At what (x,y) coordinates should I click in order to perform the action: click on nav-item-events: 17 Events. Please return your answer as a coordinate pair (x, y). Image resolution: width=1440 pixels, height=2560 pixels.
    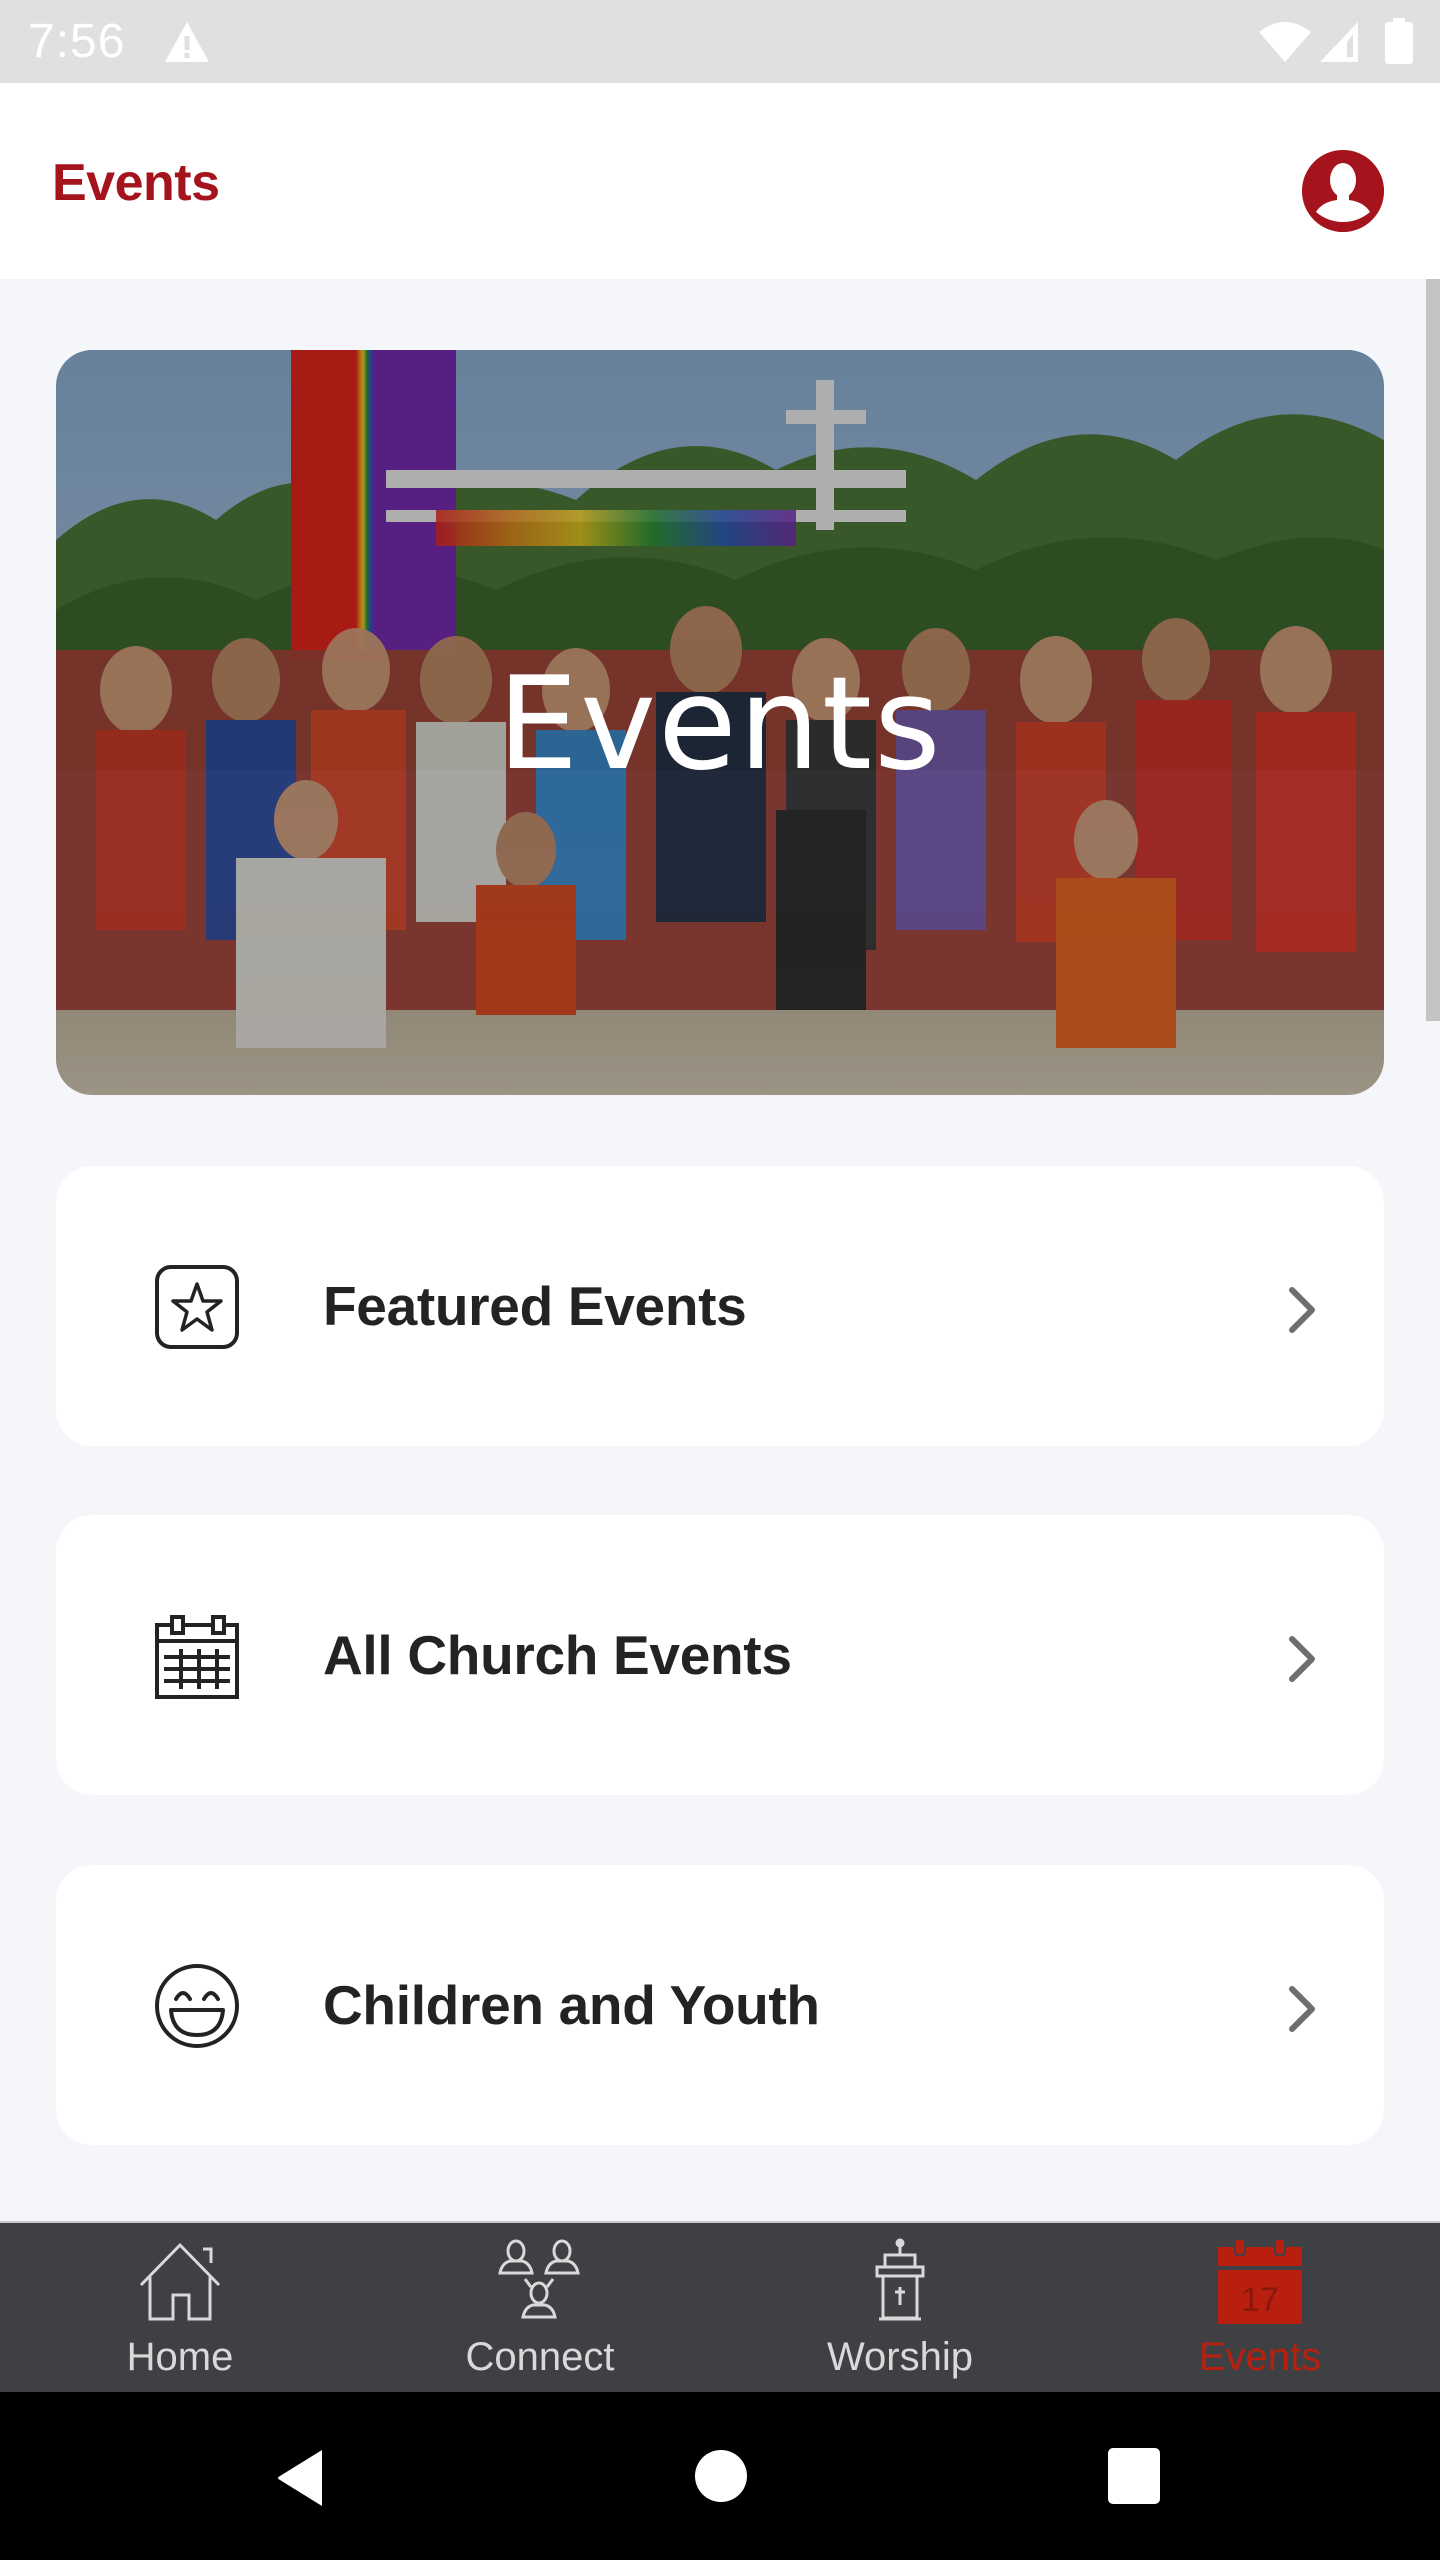
    Looking at the image, I should click on (1260, 2308).